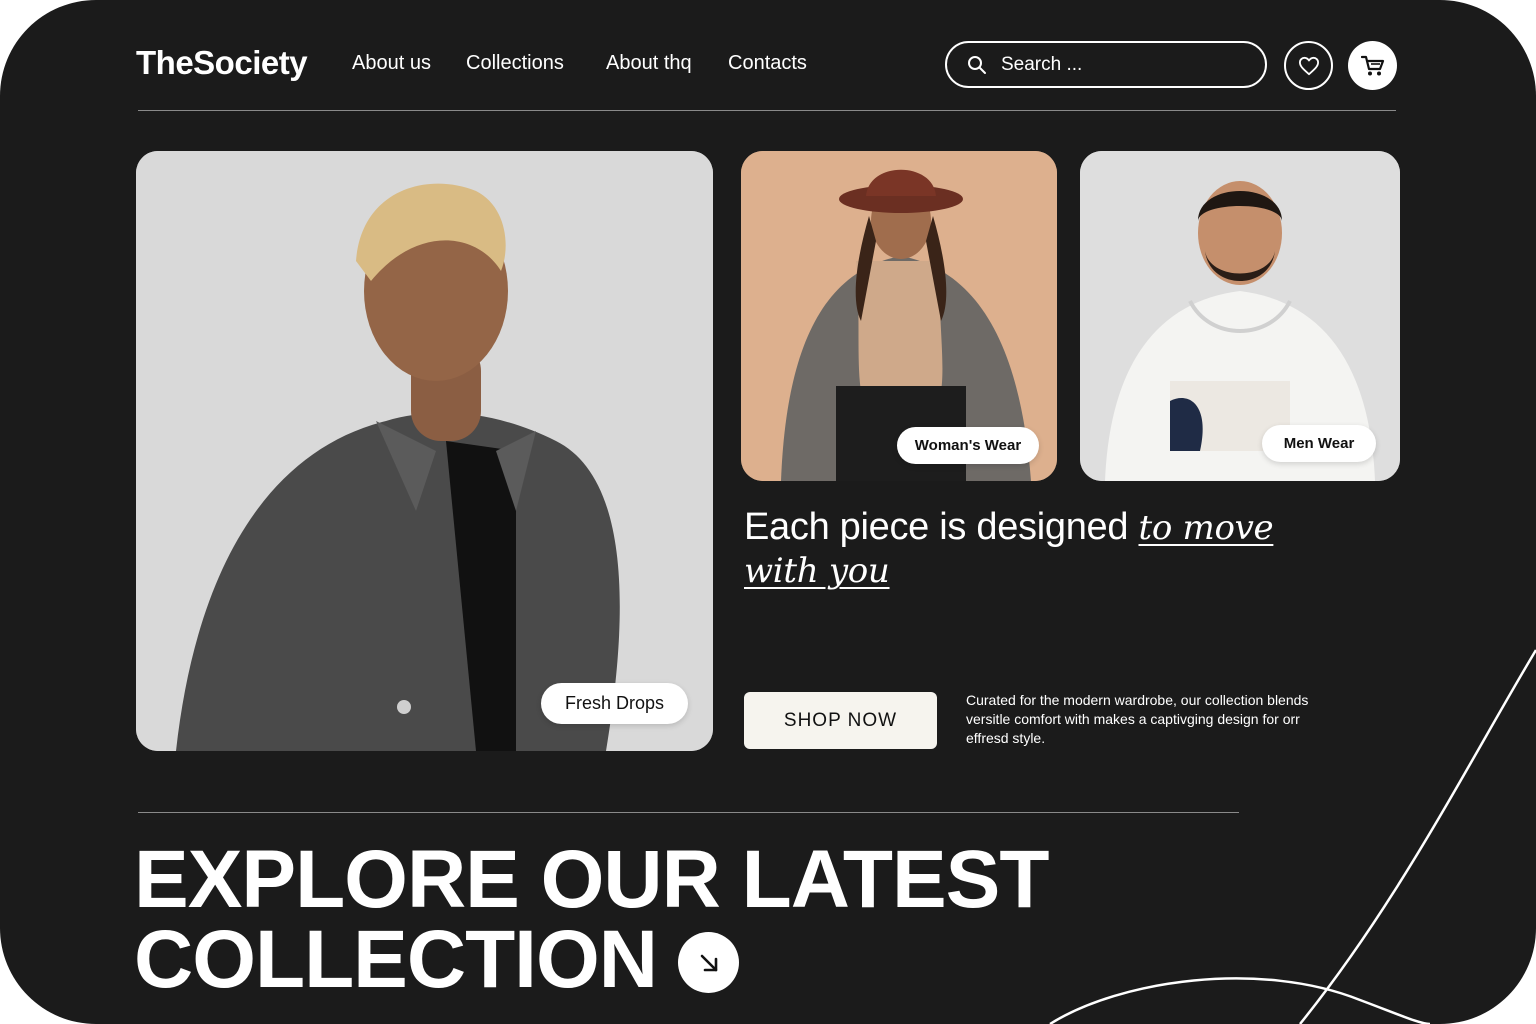  Describe the element at coordinates (614, 703) in the screenshot. I see `fresh-drops-label: Fresh Drops` at that location.